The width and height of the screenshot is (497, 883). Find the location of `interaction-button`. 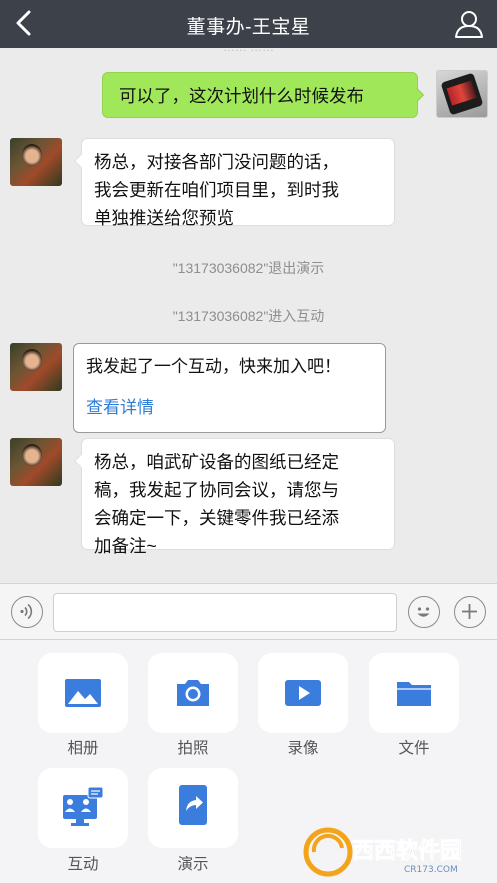

interaction-button is located at coordinates (83, 808).